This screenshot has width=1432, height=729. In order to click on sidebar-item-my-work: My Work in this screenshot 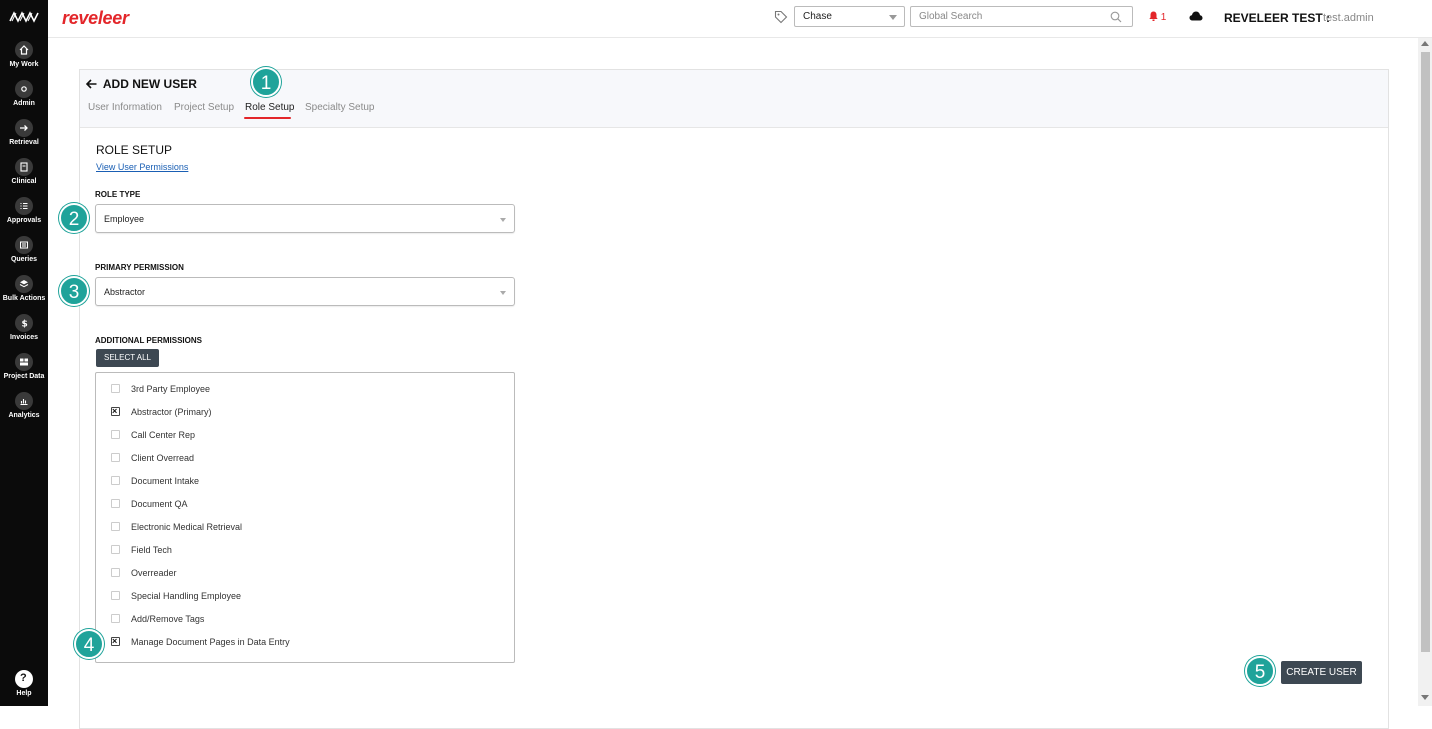, I will do `click(24, 59)`.